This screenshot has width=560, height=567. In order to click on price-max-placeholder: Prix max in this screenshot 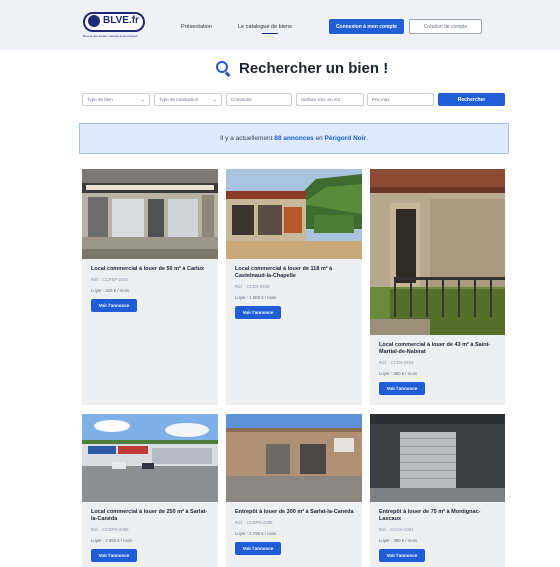, I will do `click(381, 99)`.